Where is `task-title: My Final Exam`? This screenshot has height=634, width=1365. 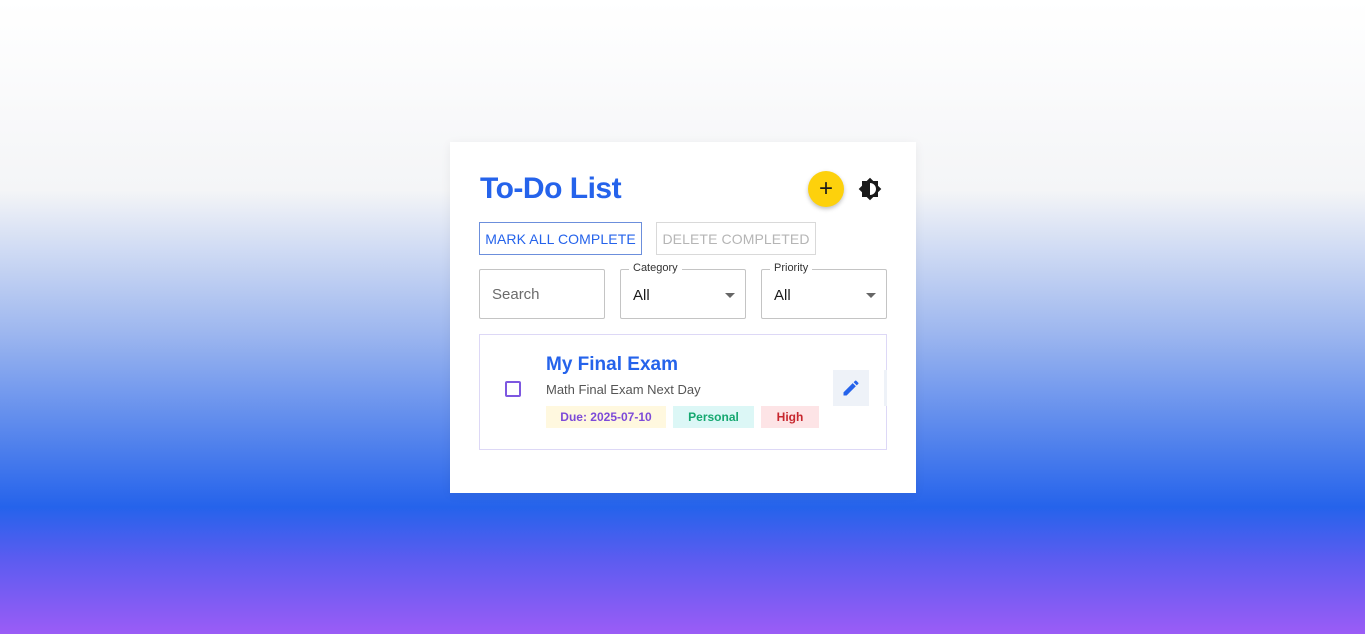
task-title: My Final Exam is located at coordinates (612, 364).